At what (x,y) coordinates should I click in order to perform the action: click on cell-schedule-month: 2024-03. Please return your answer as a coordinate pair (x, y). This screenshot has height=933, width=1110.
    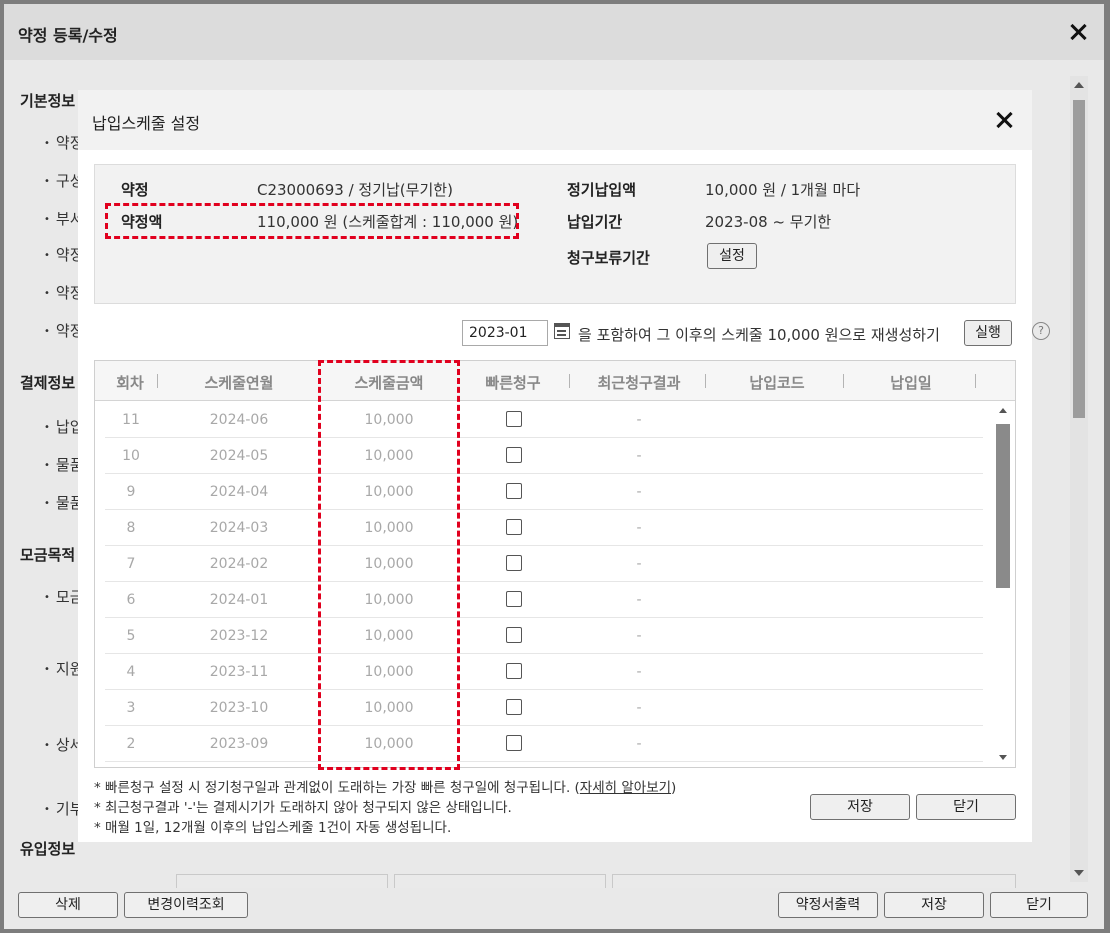
    Looking at the image, I should click on (239, 528).